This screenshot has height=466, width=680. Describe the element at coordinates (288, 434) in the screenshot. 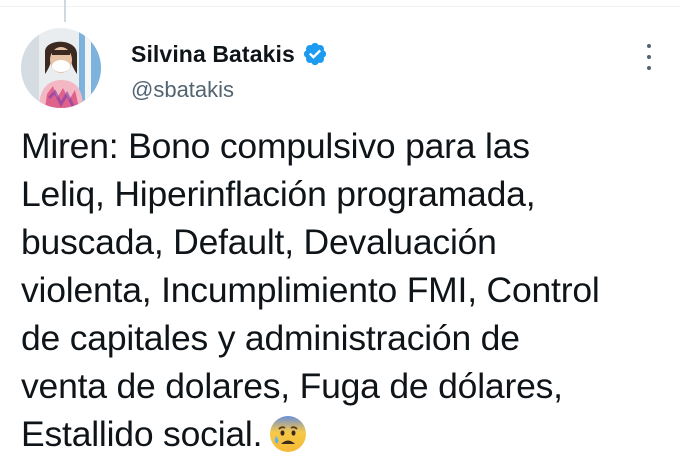

I see `anxious-face-with-sweat-icon` at that location.